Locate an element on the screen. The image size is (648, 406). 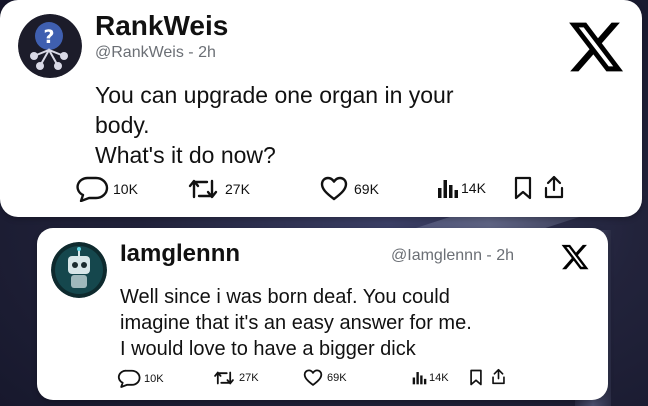
post-text-line: You can upgrade one organ in your is located at coordinates (274, 95).